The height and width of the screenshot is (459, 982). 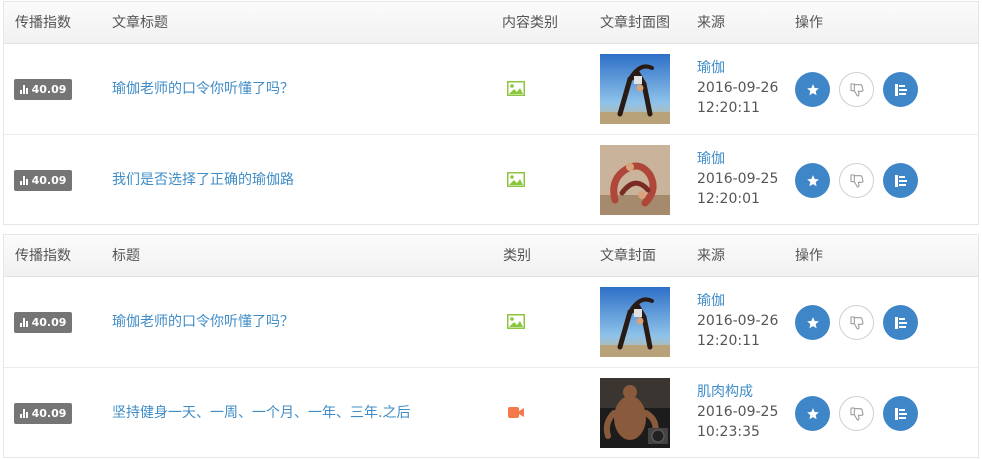 I want to click on article-title-link: 坚持健身一天、一周、一个月、一年、三年.之后, so click(x=261, y=413).